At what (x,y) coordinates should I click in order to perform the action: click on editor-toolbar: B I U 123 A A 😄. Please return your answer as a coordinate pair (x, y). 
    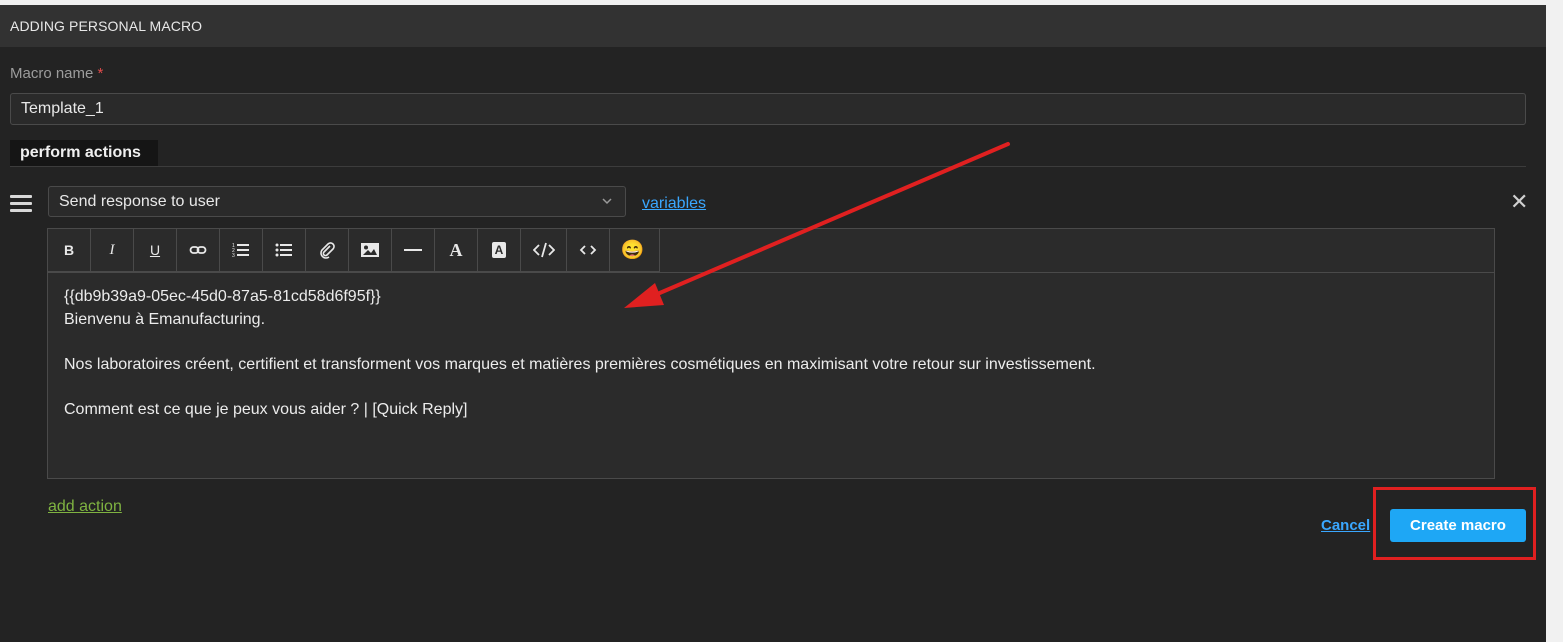
    Looking at the image, I should click on (354, 250).